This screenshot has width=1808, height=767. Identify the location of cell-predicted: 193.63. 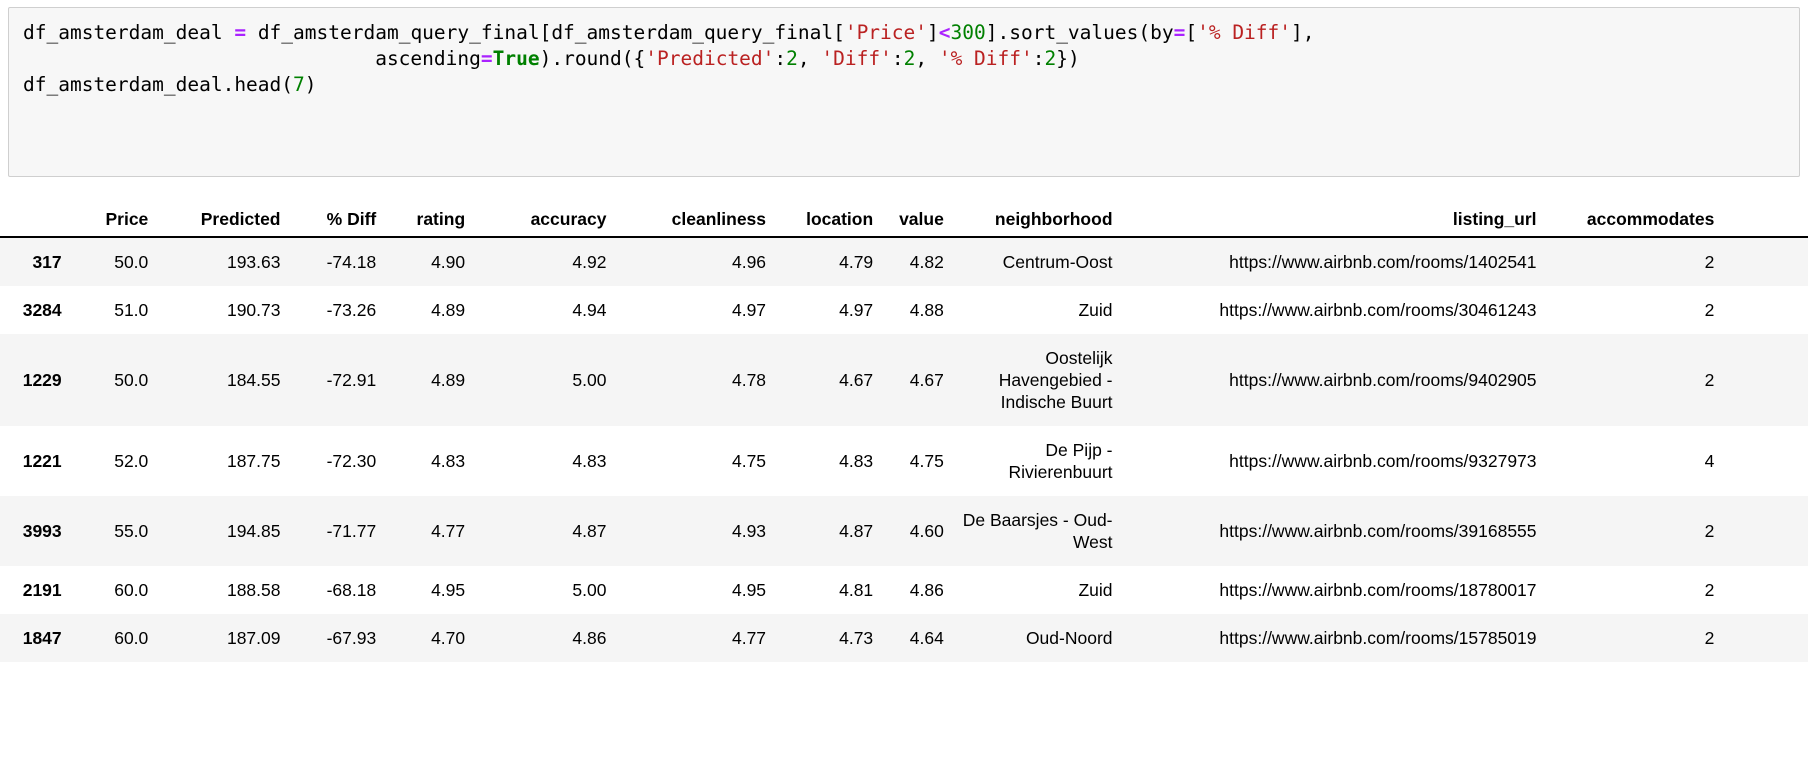
(253, 262).